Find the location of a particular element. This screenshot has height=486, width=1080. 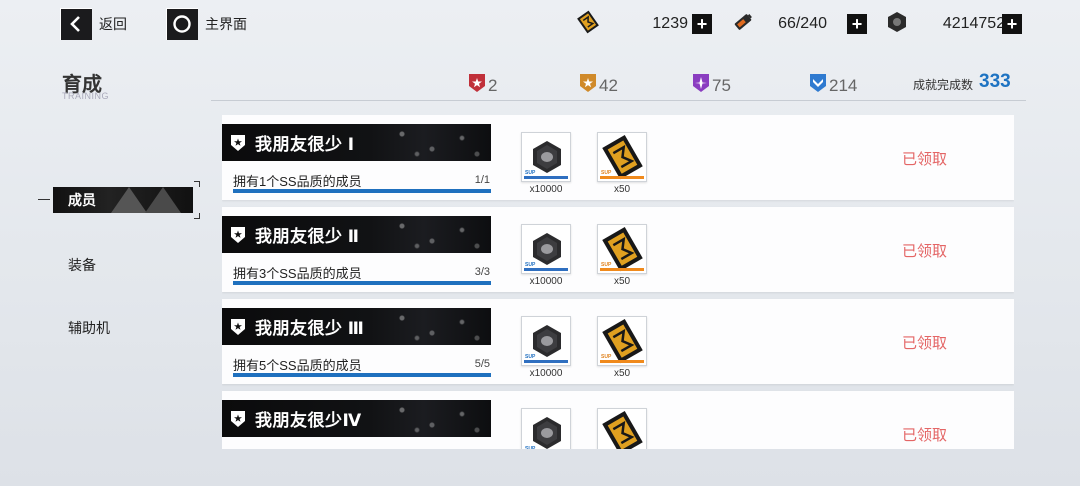

resource-nuts: 42147523 is located at coordinates (950, 24).